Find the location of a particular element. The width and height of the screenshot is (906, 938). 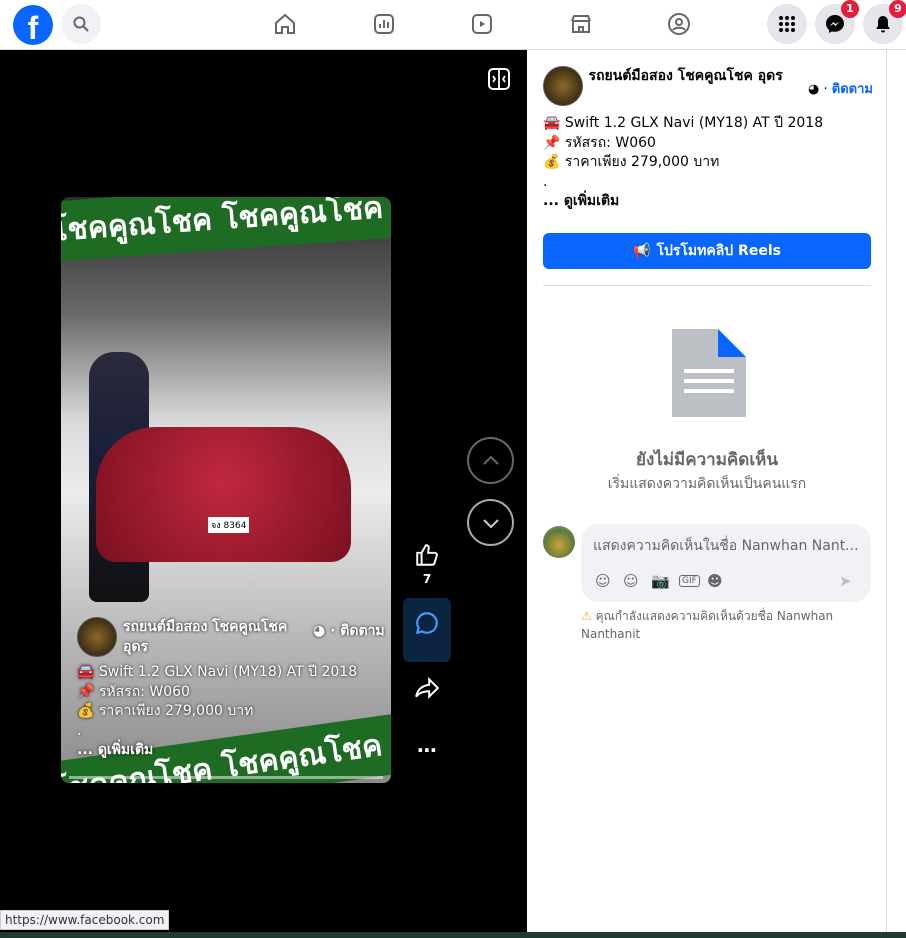

nav-home is located at coordinates (285, 24).